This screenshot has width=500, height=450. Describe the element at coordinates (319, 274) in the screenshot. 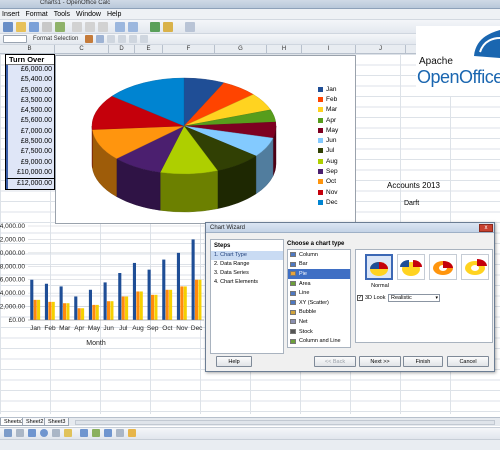

I see `chart-type-item: Pie` at that location.